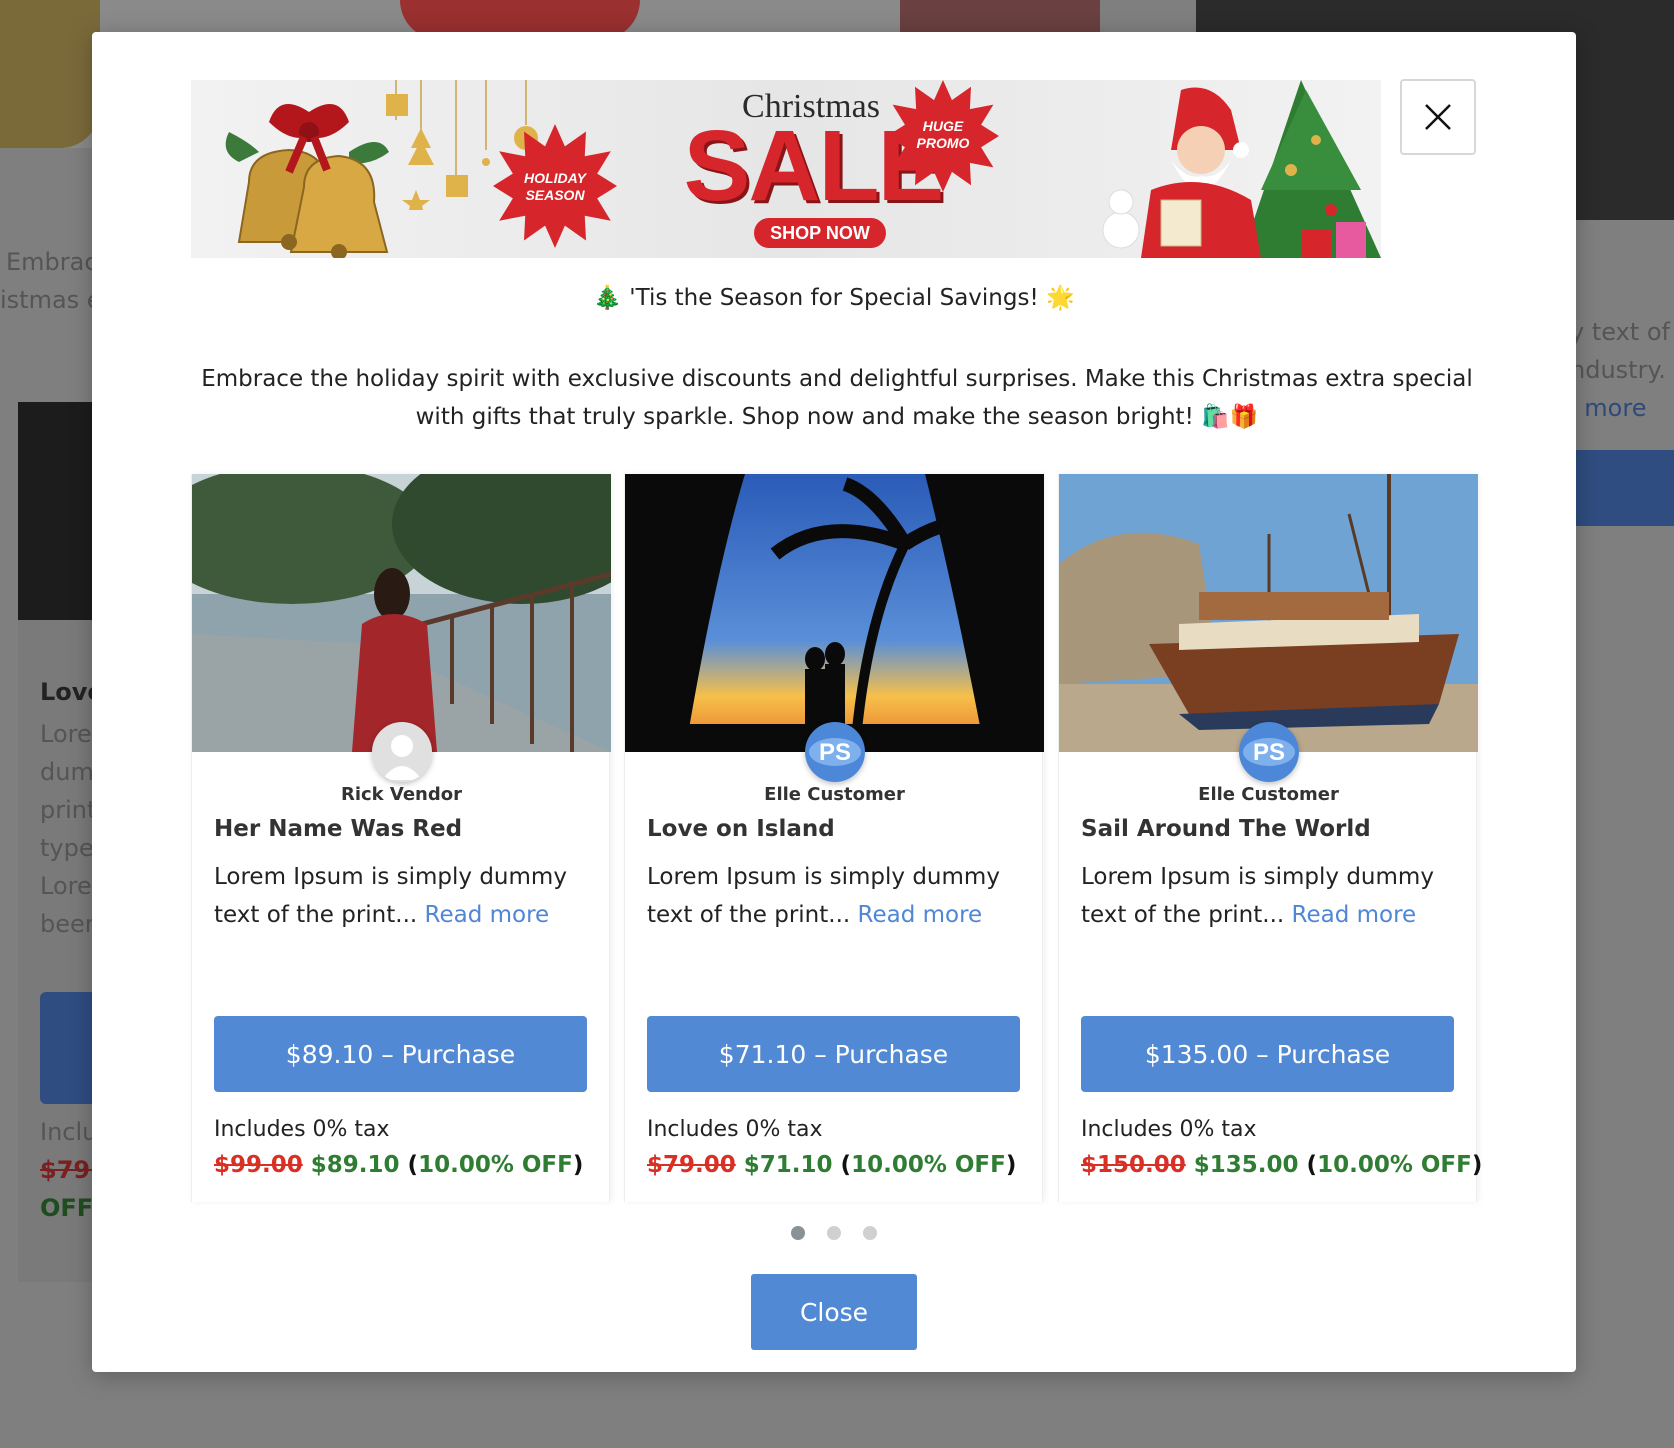 The width and height of the screenshot is (1674, 1448). I want to click on old-price: $99.00, so click(258, 1165).